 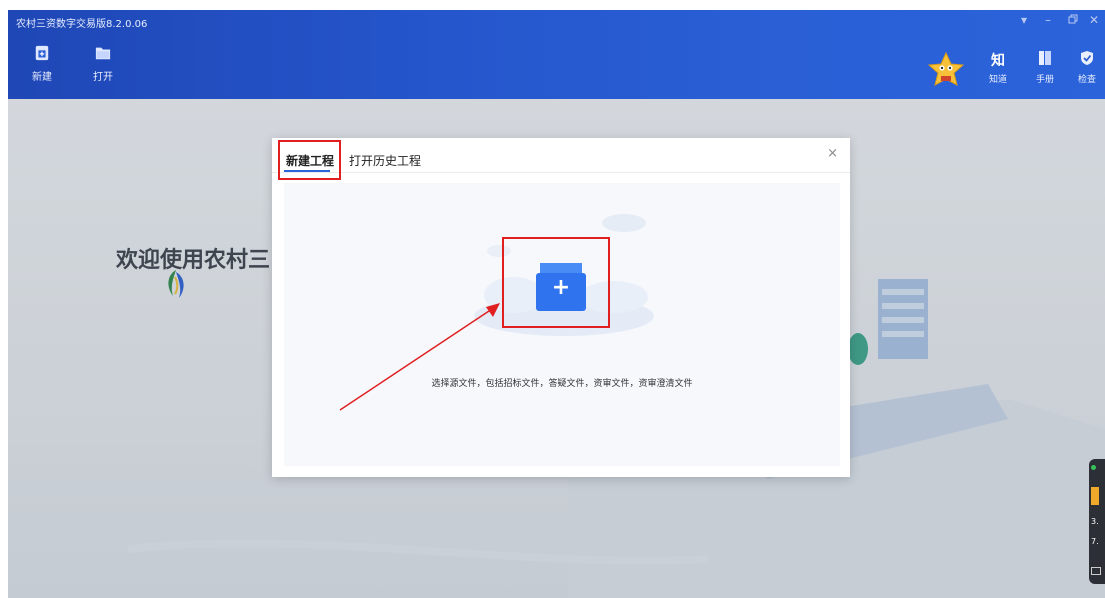 What do you see at coordinates (1087, 58) in the screenshot?
I see `shield-check-icon` at bounding box center [1087, 58].